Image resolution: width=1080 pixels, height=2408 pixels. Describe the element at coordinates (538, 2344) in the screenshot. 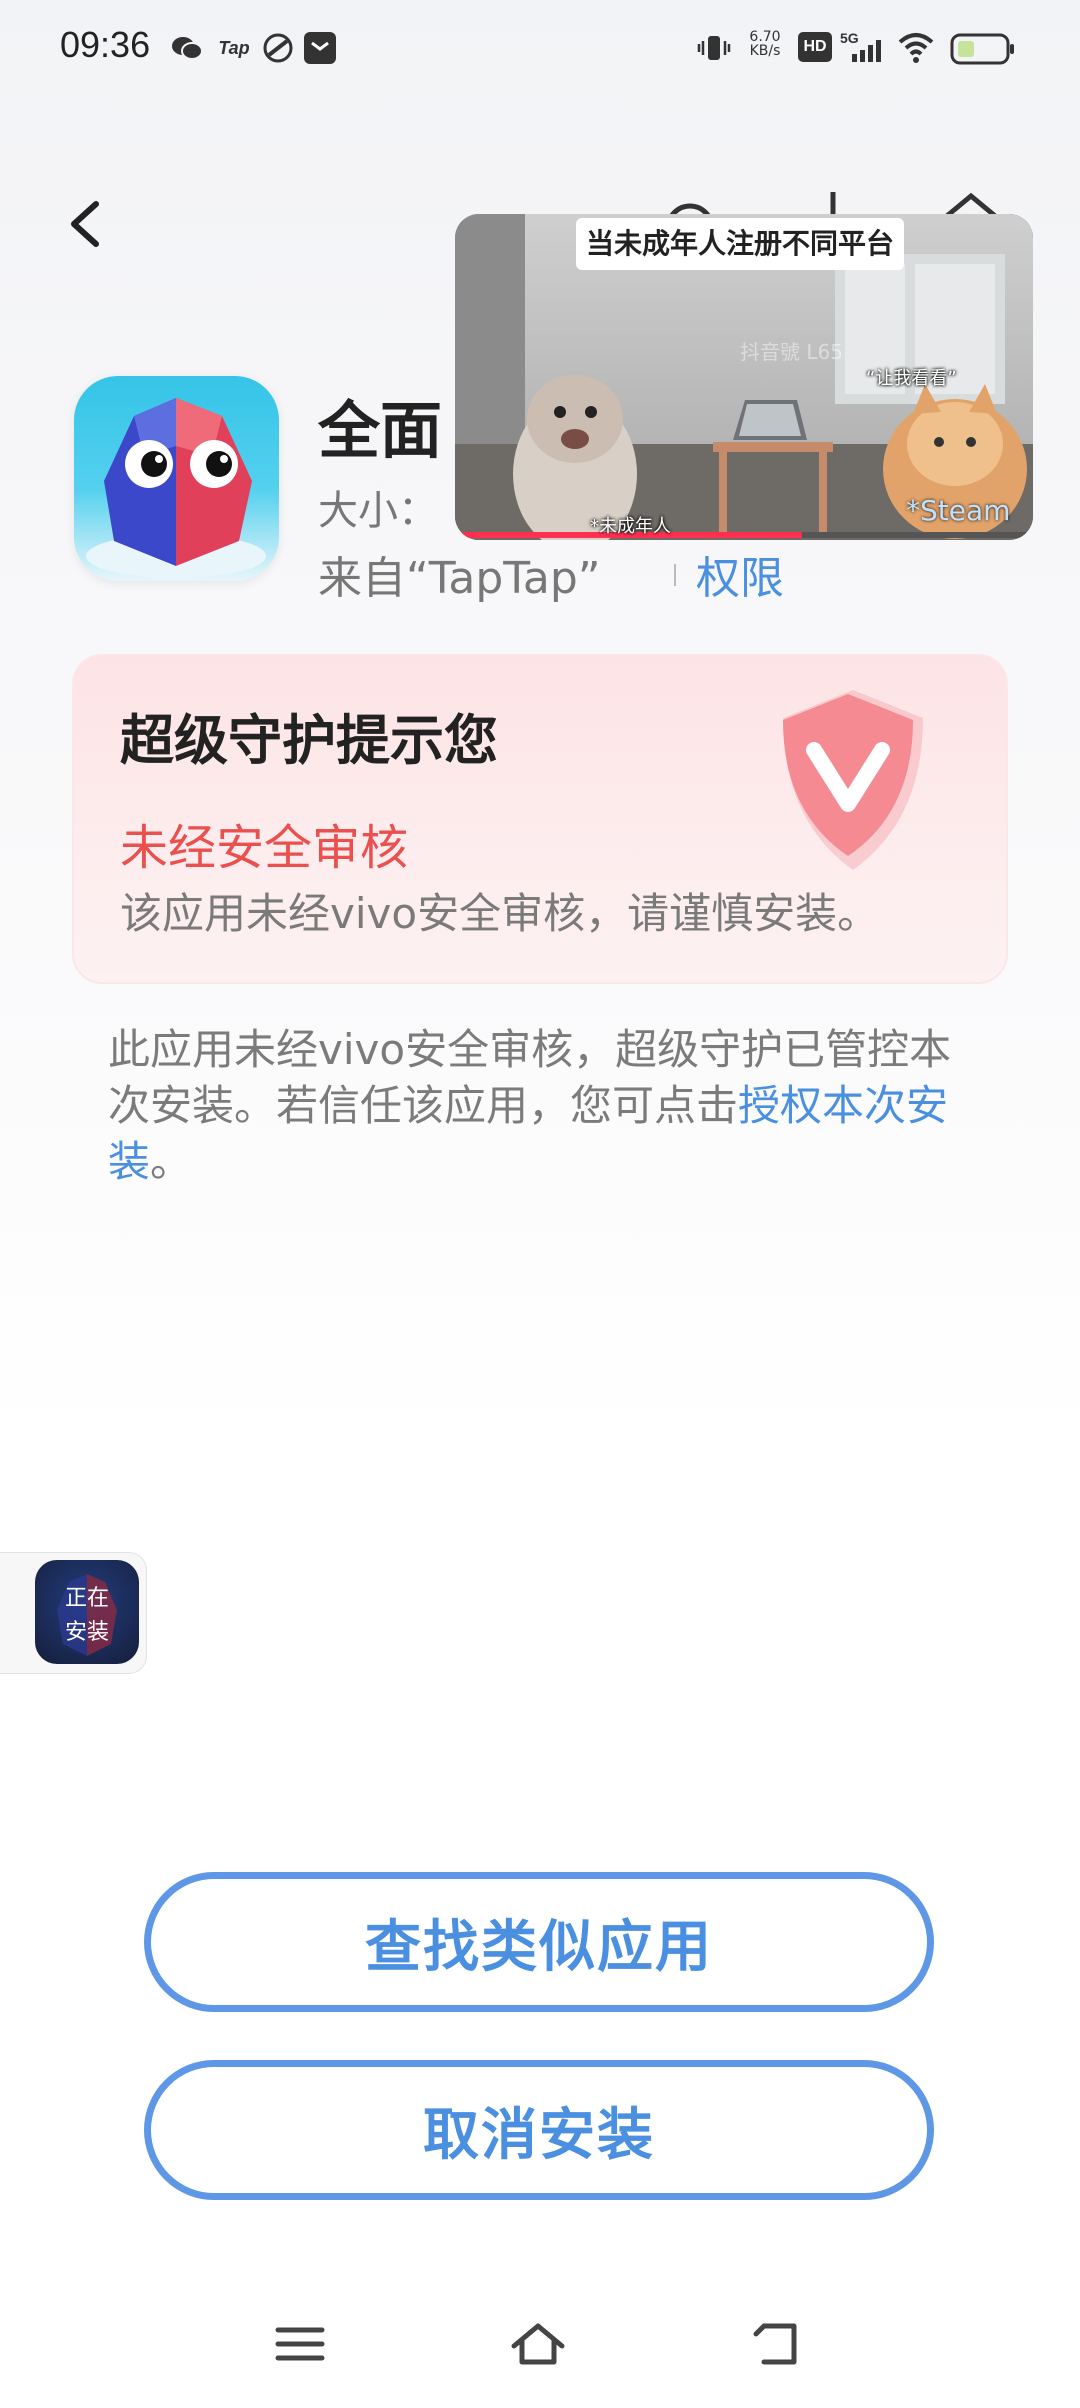

I see `home-icon` at that location.